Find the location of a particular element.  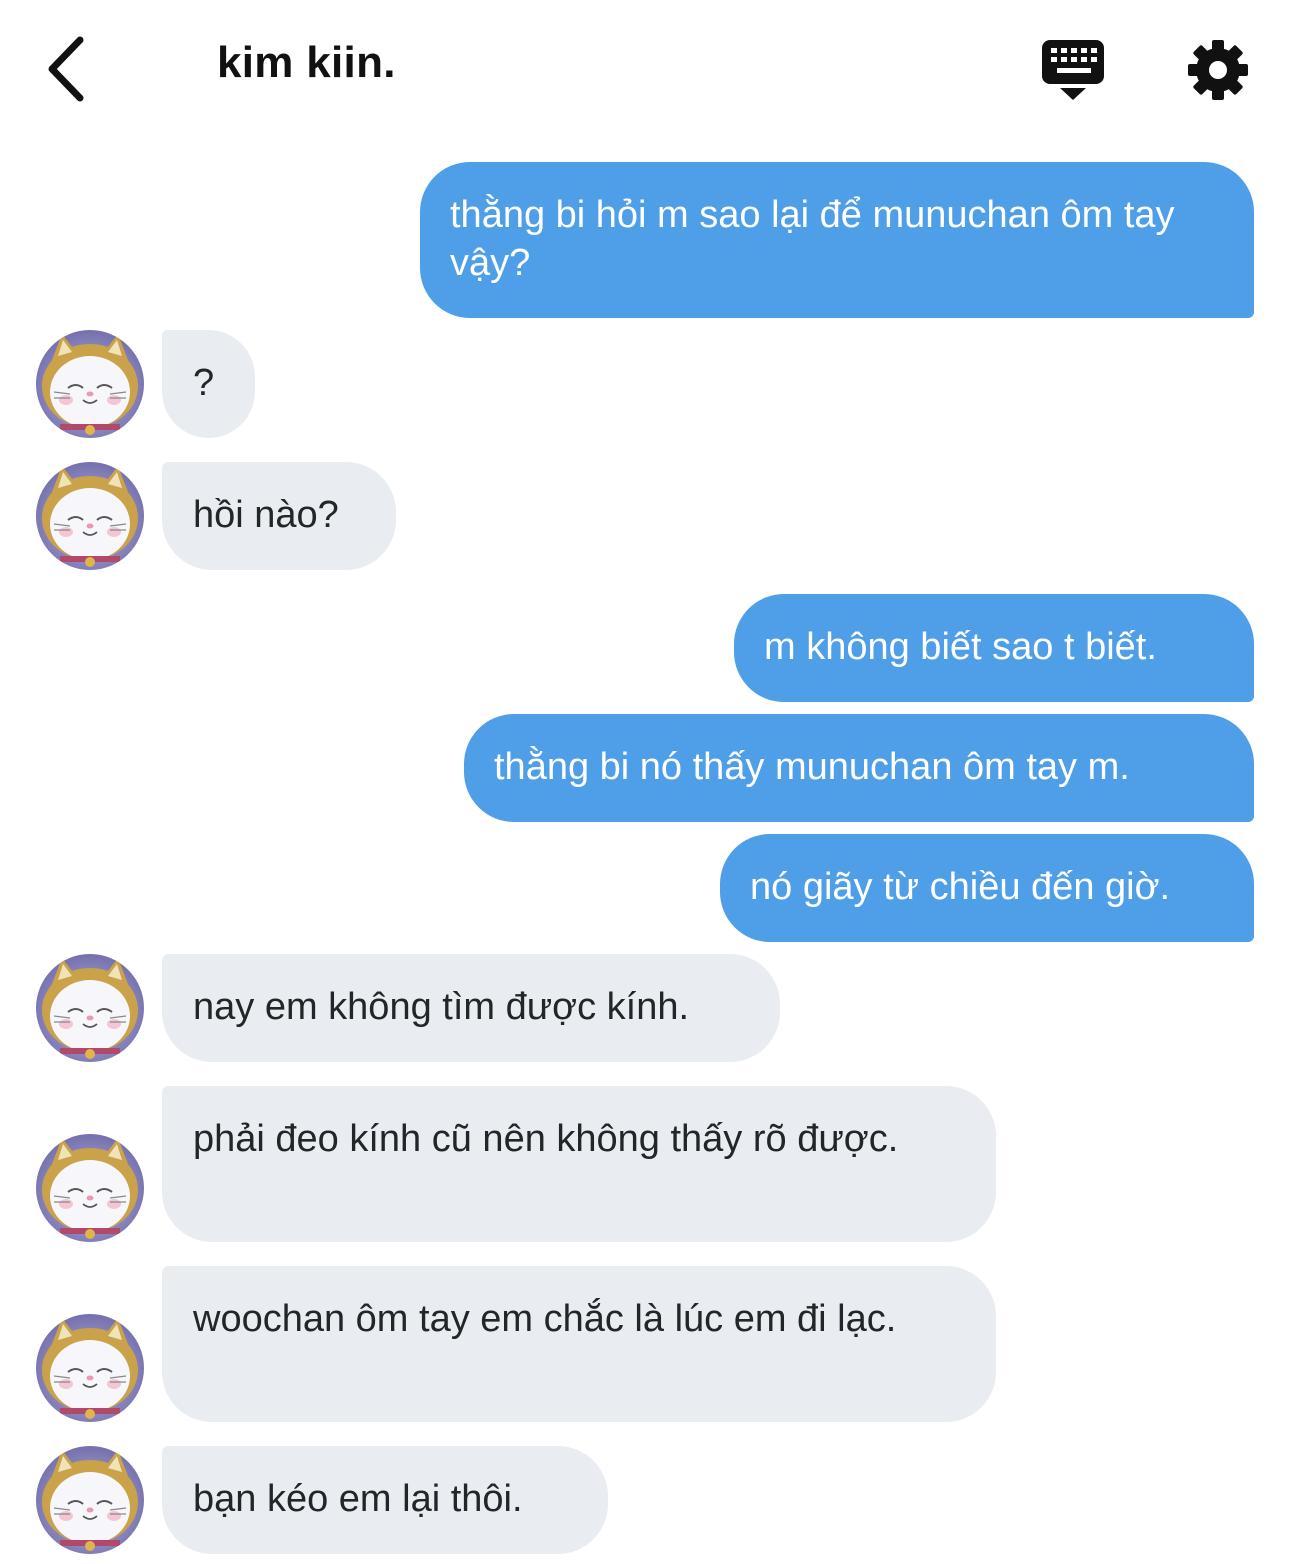

chevron-left-icon is located at coordinates (66, 69).